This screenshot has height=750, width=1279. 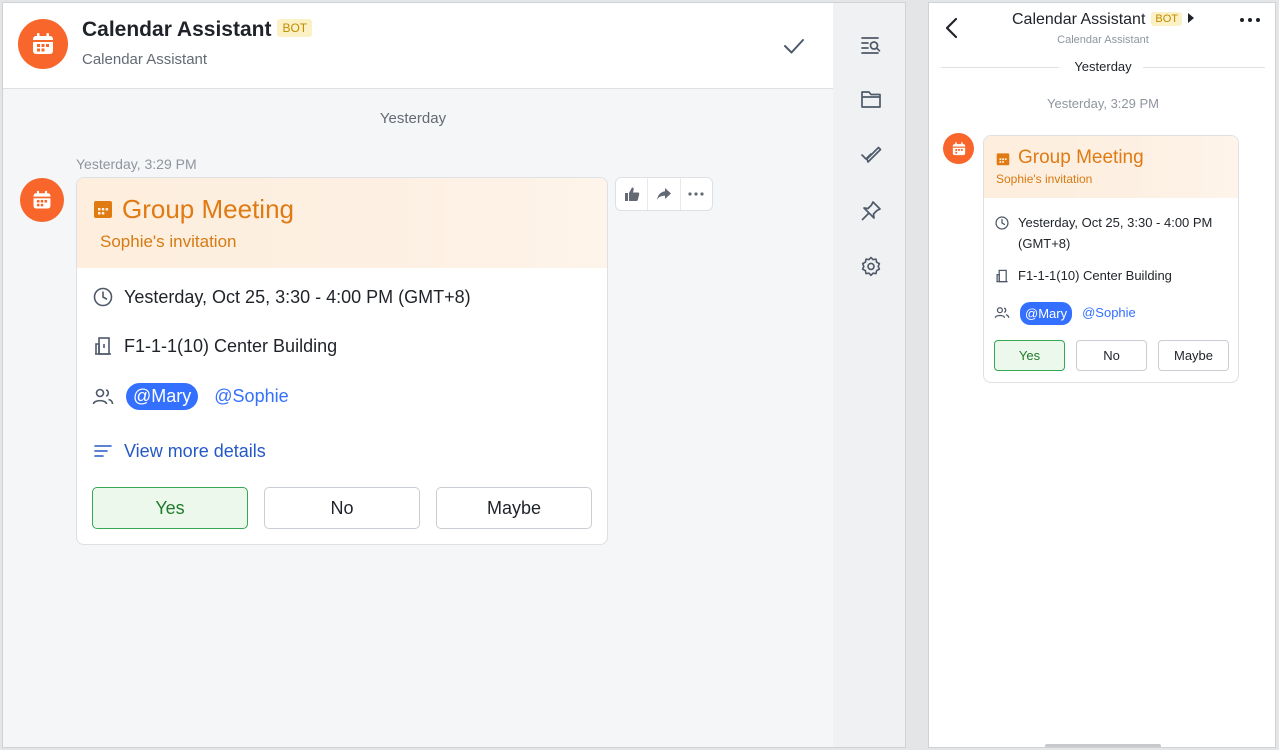 I want to click on forward-icon, so click(x=663, y=194).